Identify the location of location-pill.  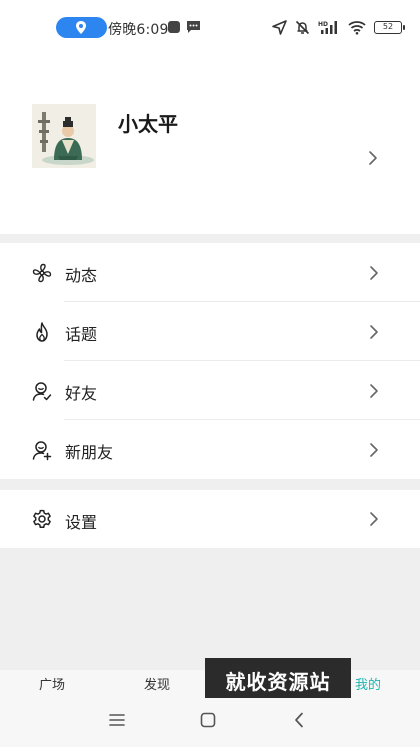
(81, 27).